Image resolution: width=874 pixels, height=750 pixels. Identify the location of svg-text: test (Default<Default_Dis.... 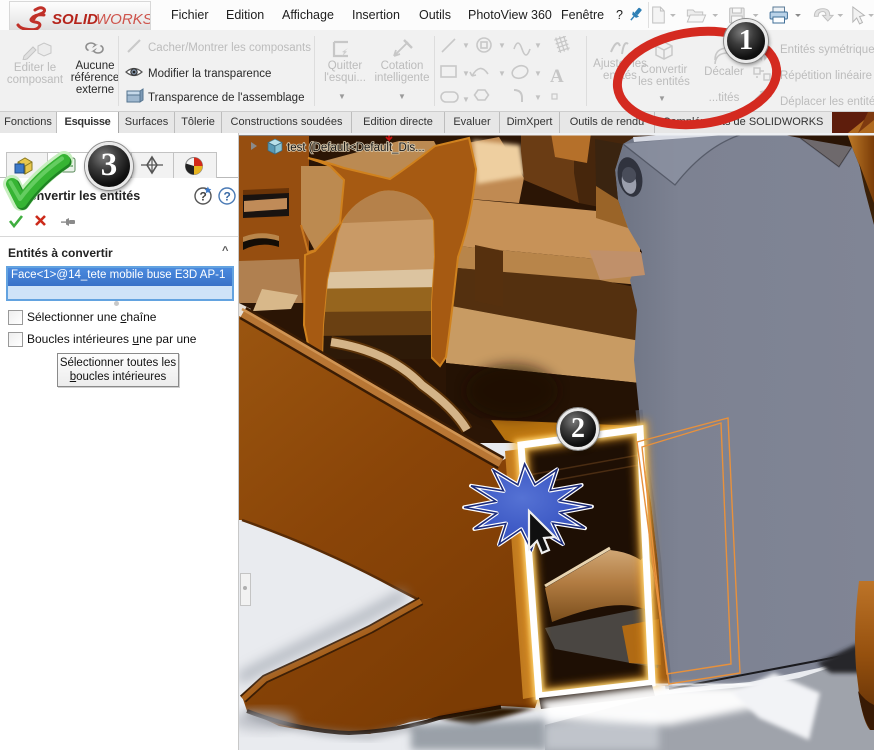
(356, 148).